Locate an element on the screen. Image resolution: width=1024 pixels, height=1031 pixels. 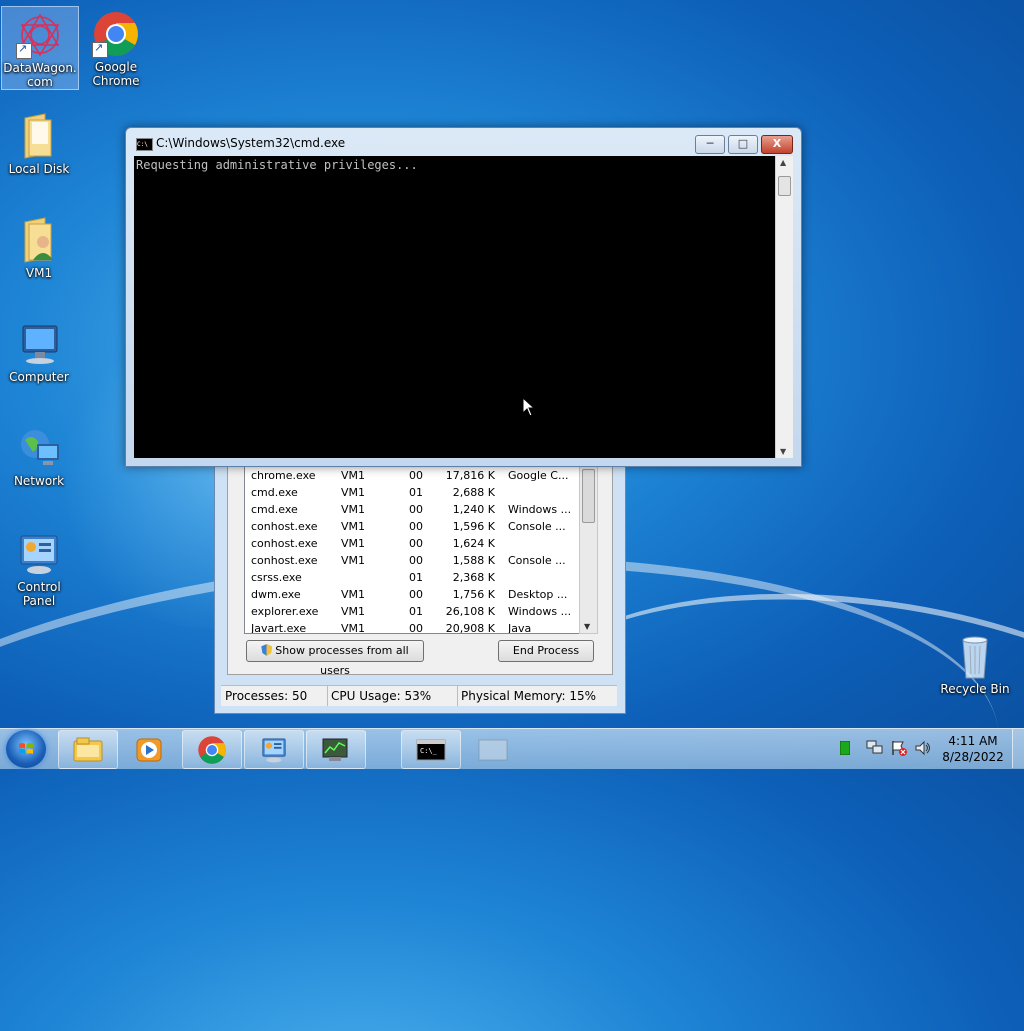
desktop-icon-network: Network is located at coordinates (39, 454).